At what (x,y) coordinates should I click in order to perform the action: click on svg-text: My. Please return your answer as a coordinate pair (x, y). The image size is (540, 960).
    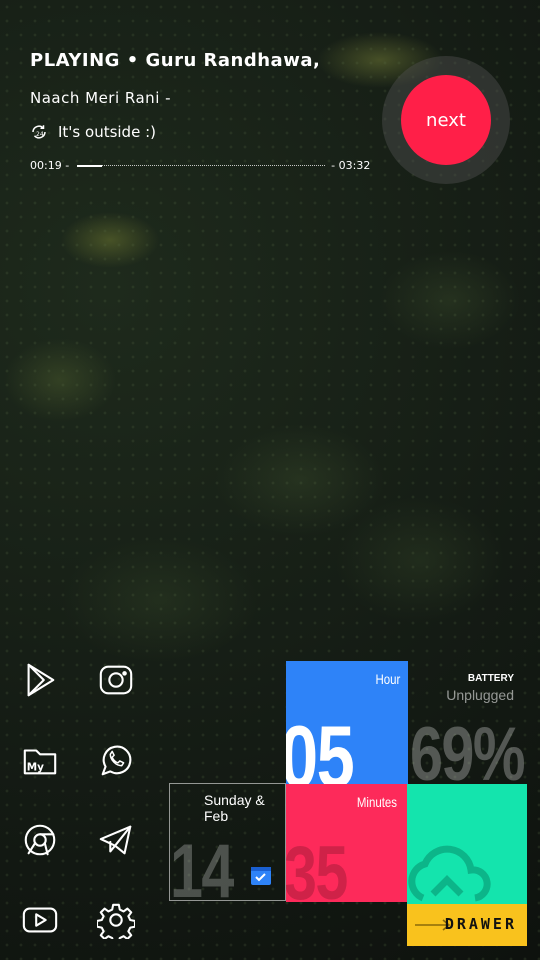
    Looking at the image, I should click on (35, 767).